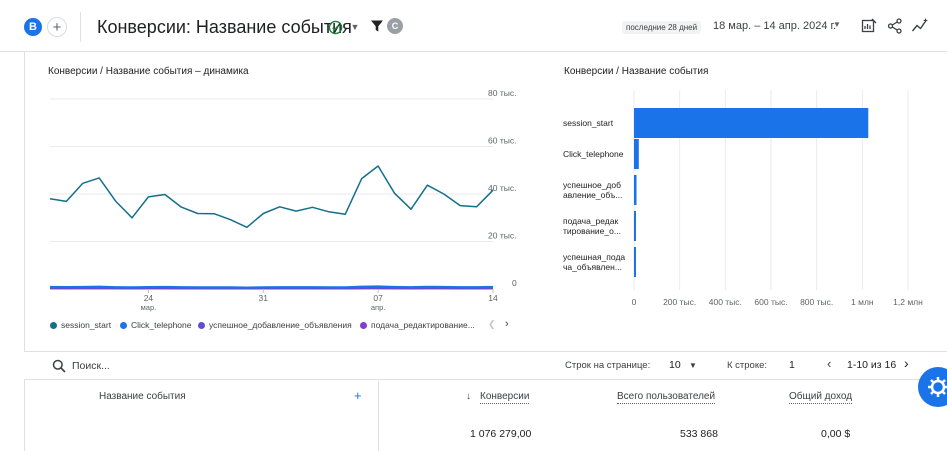 This screenshot has width=947, height=451. Describe the element at coordinates (920, 26) in the screenshot. I see `insights-icon` at that location.